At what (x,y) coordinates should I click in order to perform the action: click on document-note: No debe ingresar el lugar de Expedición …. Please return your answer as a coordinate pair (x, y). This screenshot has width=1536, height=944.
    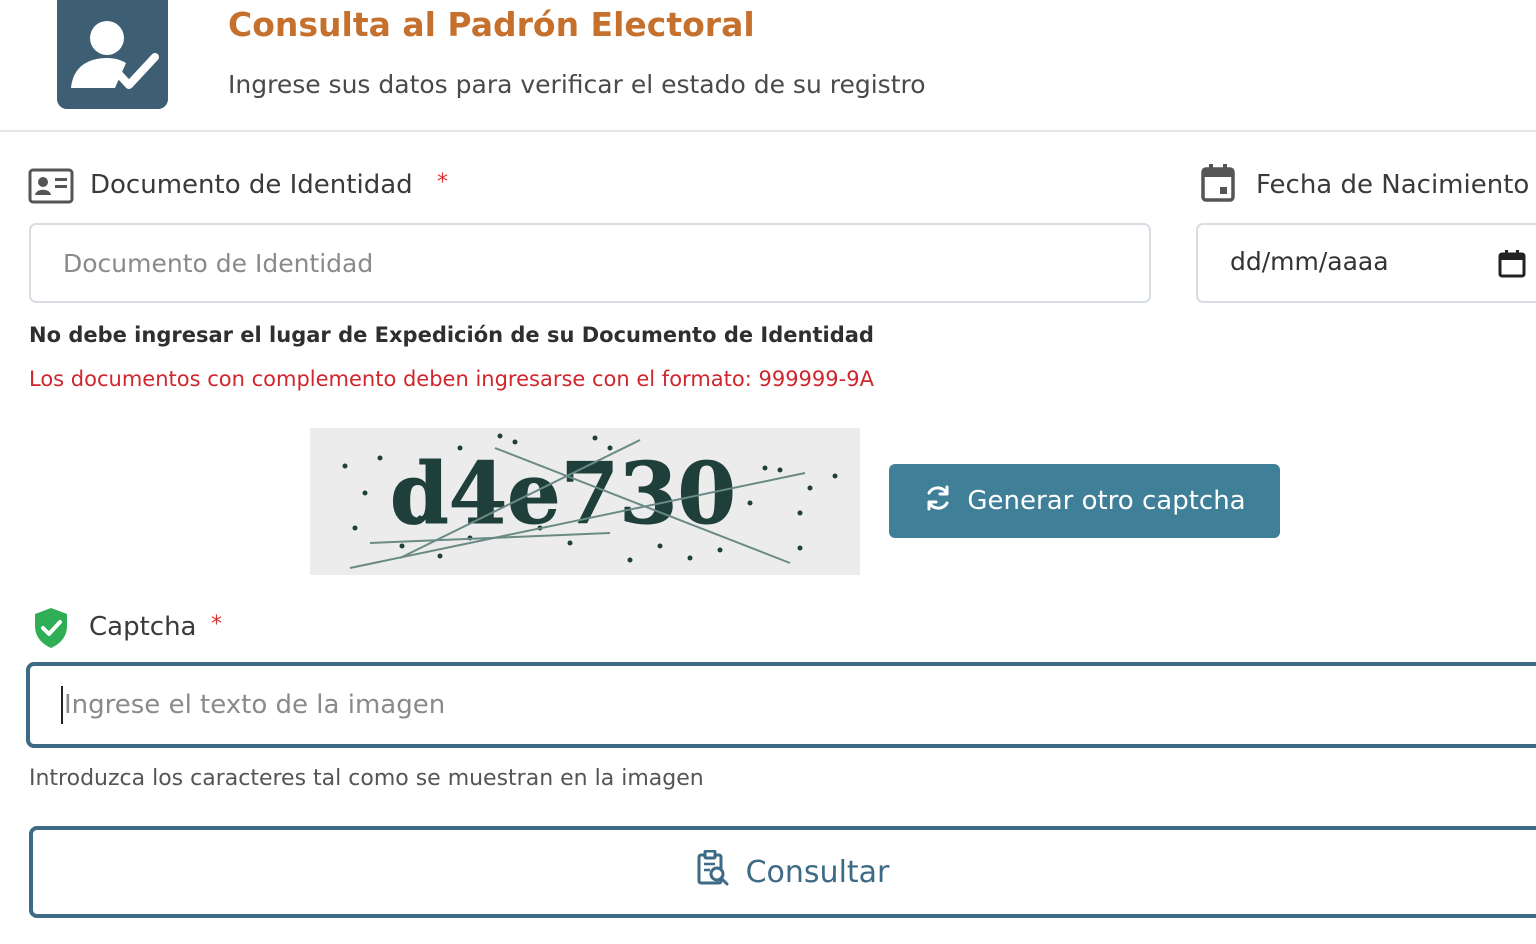
    Looking at the image, I should click on (451, 335).